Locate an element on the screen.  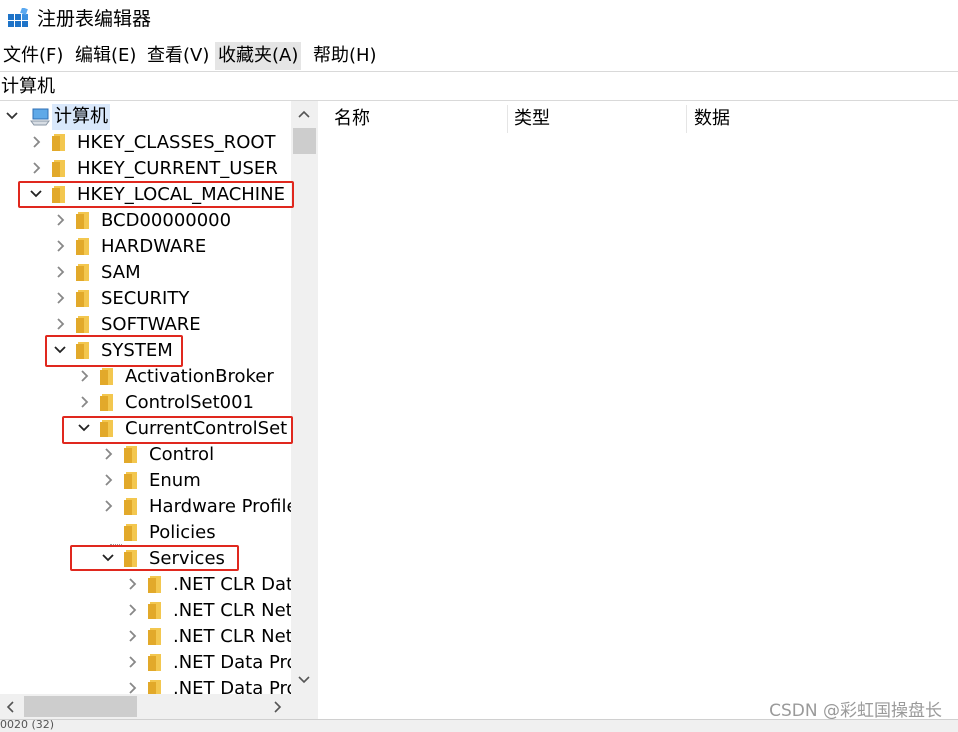
scroll-left-icon is located at coordinates (10, 707).